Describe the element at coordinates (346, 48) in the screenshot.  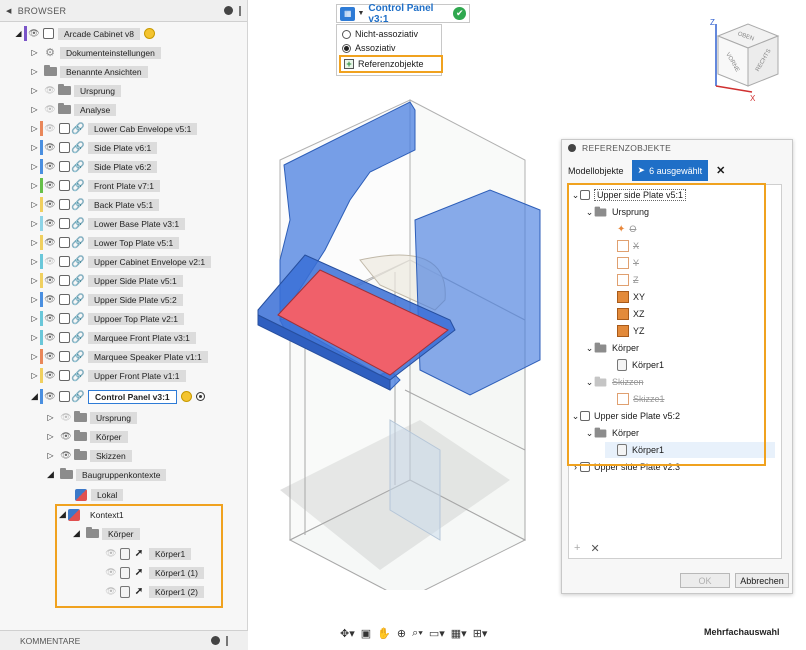
I see `radio-selected-icon` at that location.